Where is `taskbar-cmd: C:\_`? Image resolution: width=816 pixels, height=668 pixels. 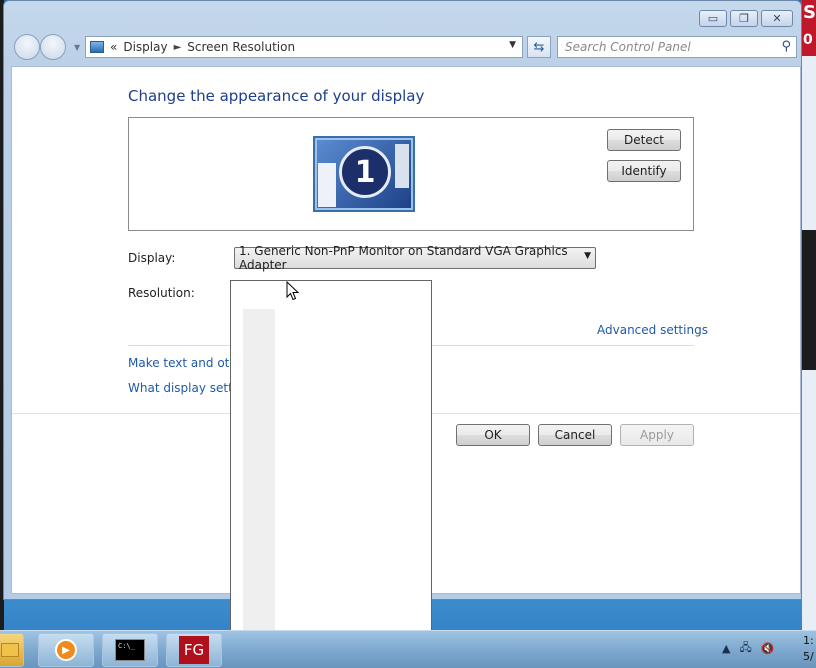
taskbar-cmd: C:\_ is located at coordinates (130, 650).